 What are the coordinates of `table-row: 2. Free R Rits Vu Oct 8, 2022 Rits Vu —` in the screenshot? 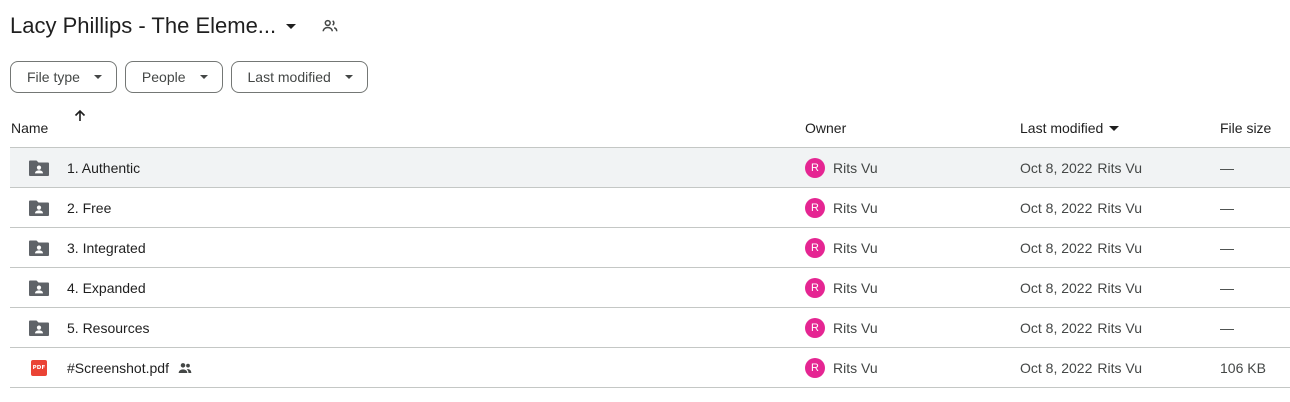 It's located at (650, 208).